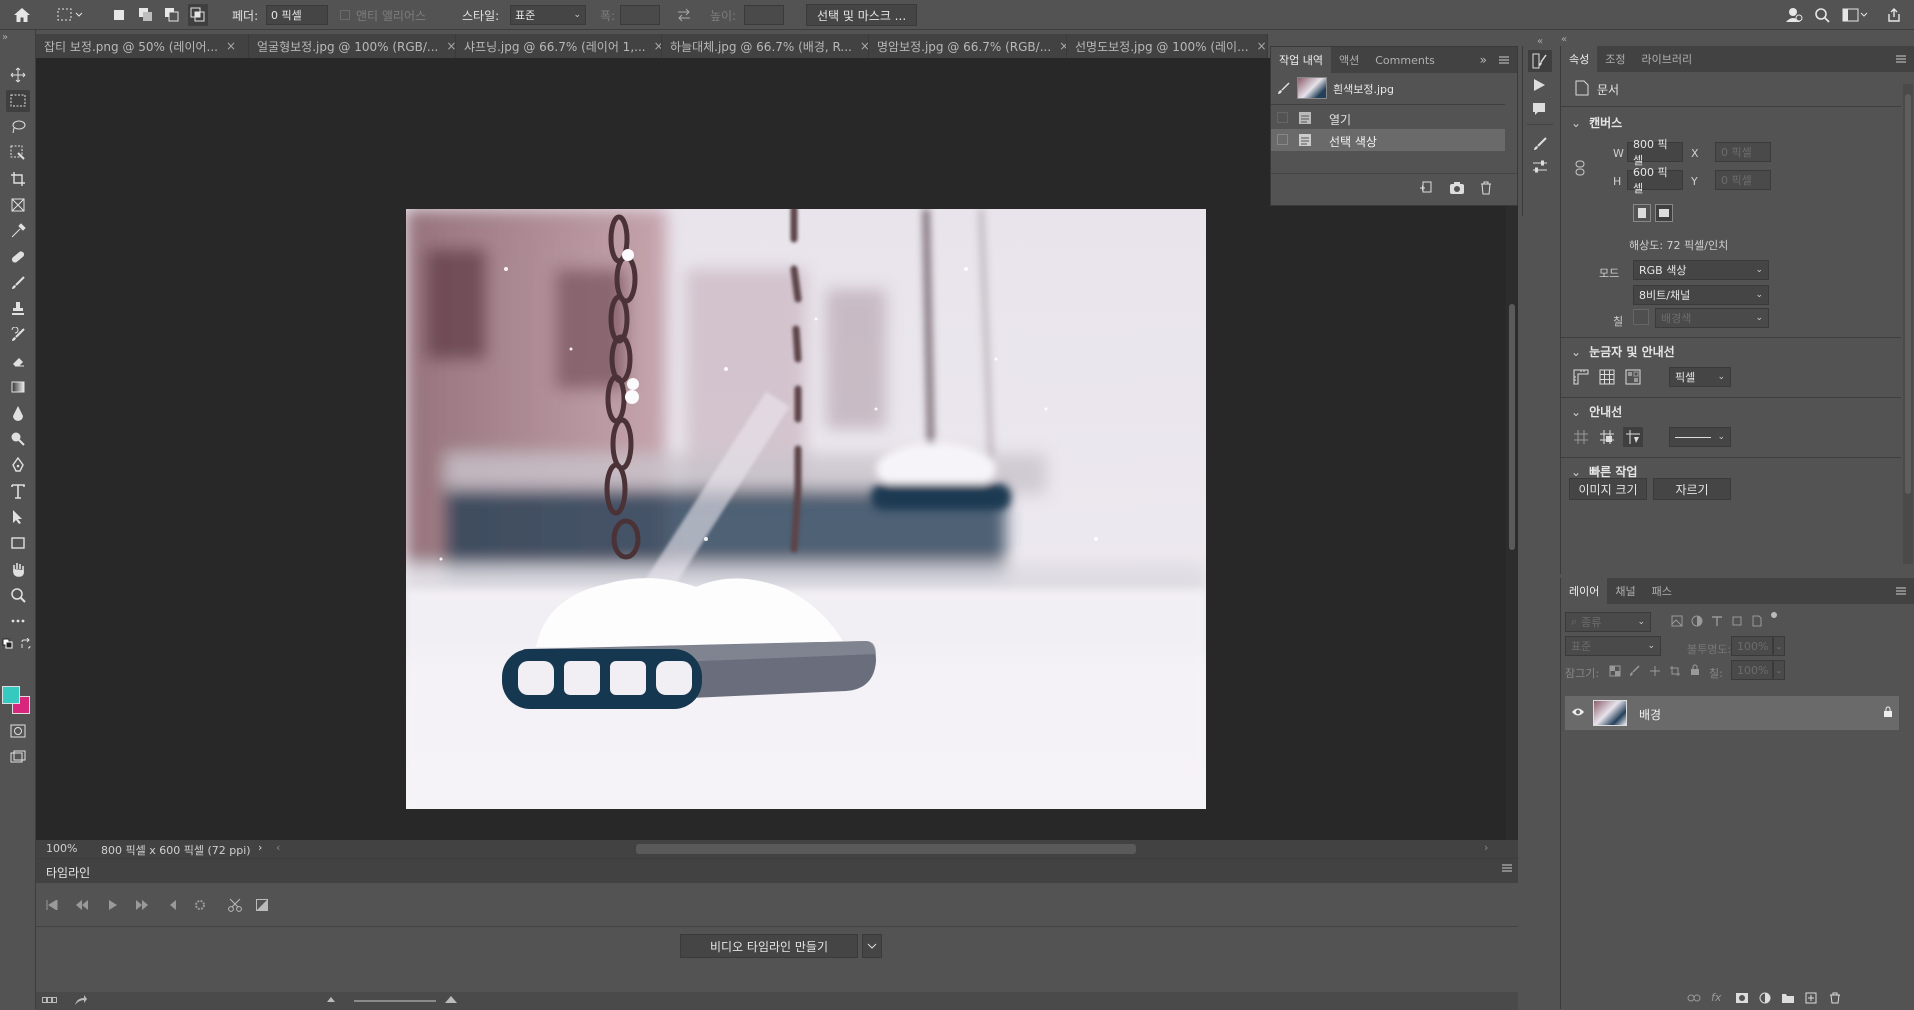 This screenshot has height=1010, width=1914. I want to click on link-dimensions-icon, so click(1580, 168).